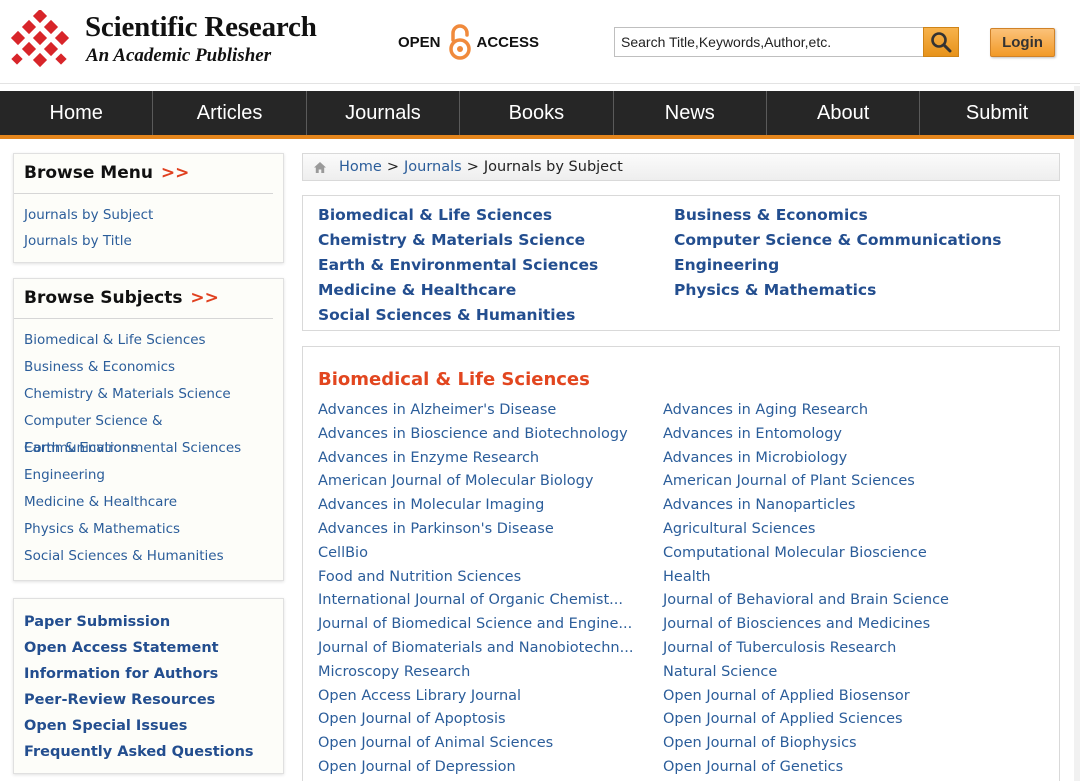  I want to click on journal-link: American Journal of Molecular Biology, so click(475, 482).